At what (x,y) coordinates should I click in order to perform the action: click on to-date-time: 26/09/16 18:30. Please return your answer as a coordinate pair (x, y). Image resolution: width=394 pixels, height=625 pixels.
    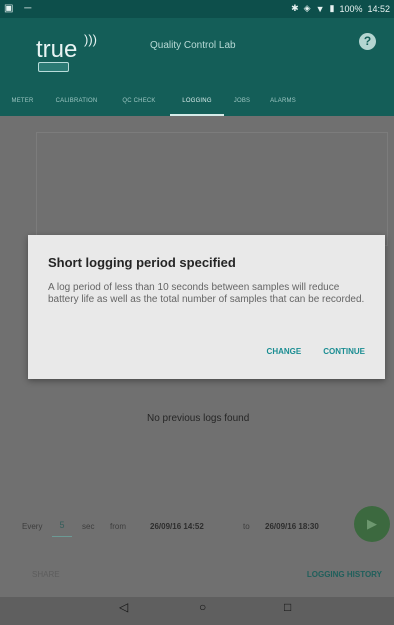
    Looking at the image, I should click on (292, 526).